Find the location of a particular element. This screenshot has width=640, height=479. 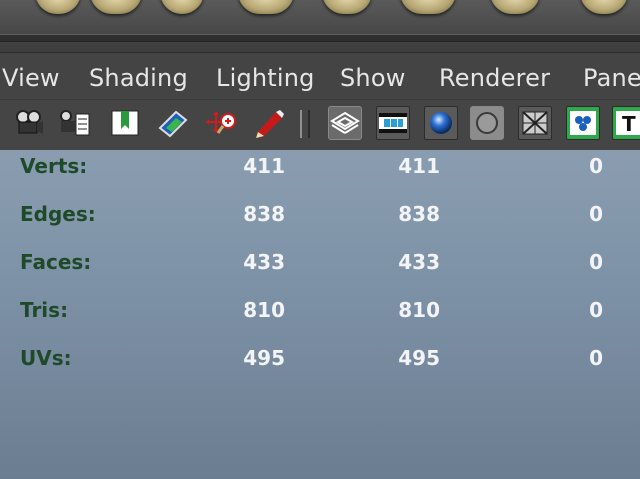

menu-shading: Shading is located at coordinates (138, 78).